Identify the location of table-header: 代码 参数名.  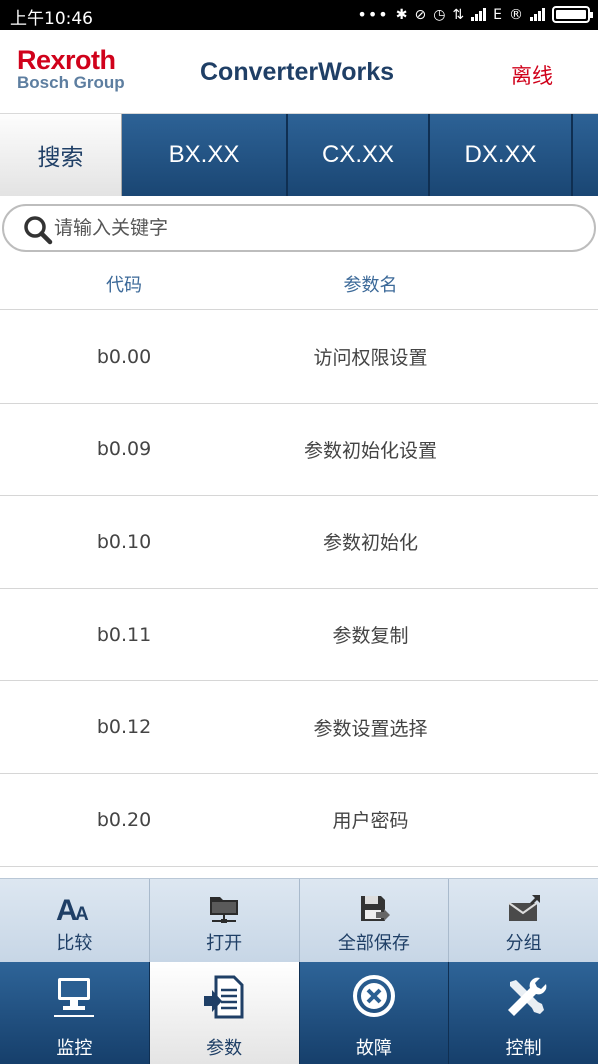
(299, 284).